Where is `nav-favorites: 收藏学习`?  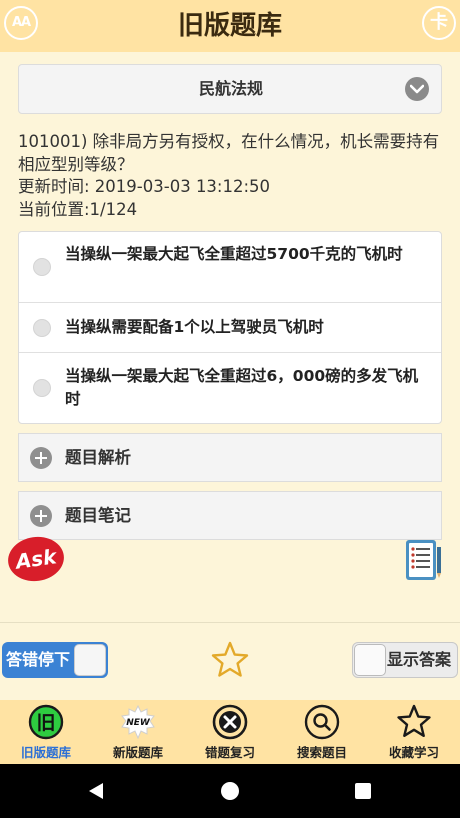
nav-favorites: 收藏学习 is located at coordinates (414, 732).